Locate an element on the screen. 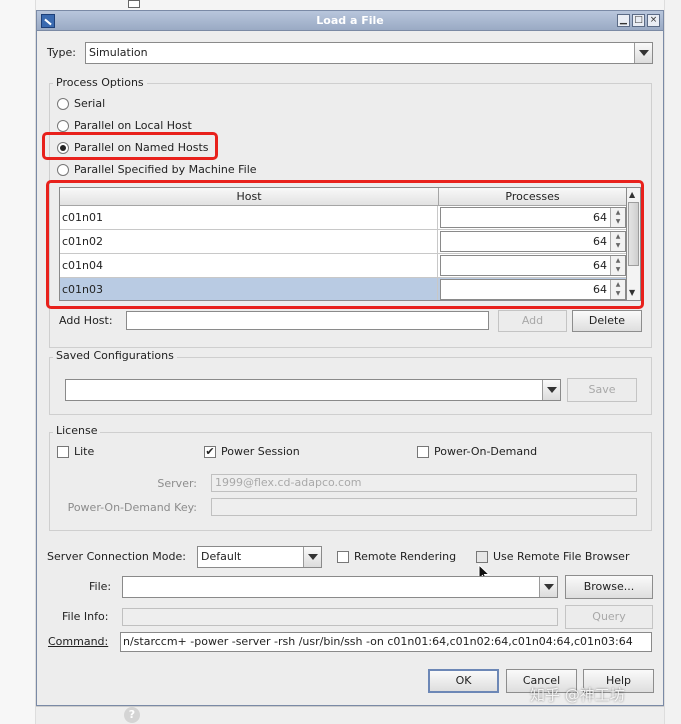 The width and height of the screenshot is (681, 724). radio-parallel-local-host-circle is located at coordinates (63, 126).